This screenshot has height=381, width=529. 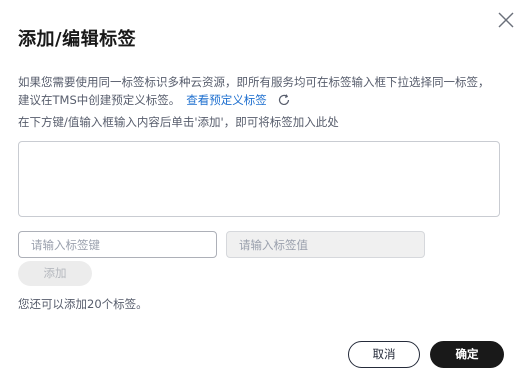 What do you see at coordinates (467, 354) in the screenshot?
I see `confirm-button: 确定` at bounding box center [467, 354].